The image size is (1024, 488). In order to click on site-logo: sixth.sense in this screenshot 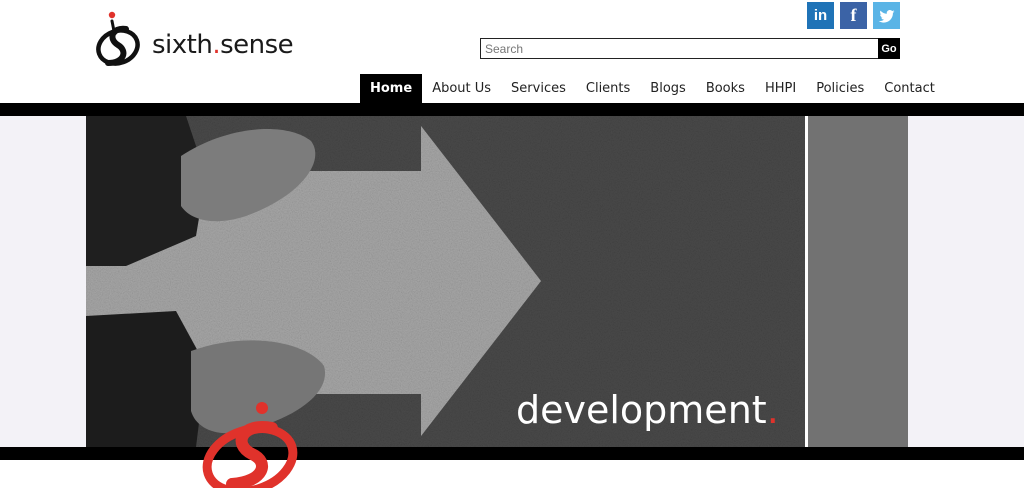, I will do `click(199, 40)`.